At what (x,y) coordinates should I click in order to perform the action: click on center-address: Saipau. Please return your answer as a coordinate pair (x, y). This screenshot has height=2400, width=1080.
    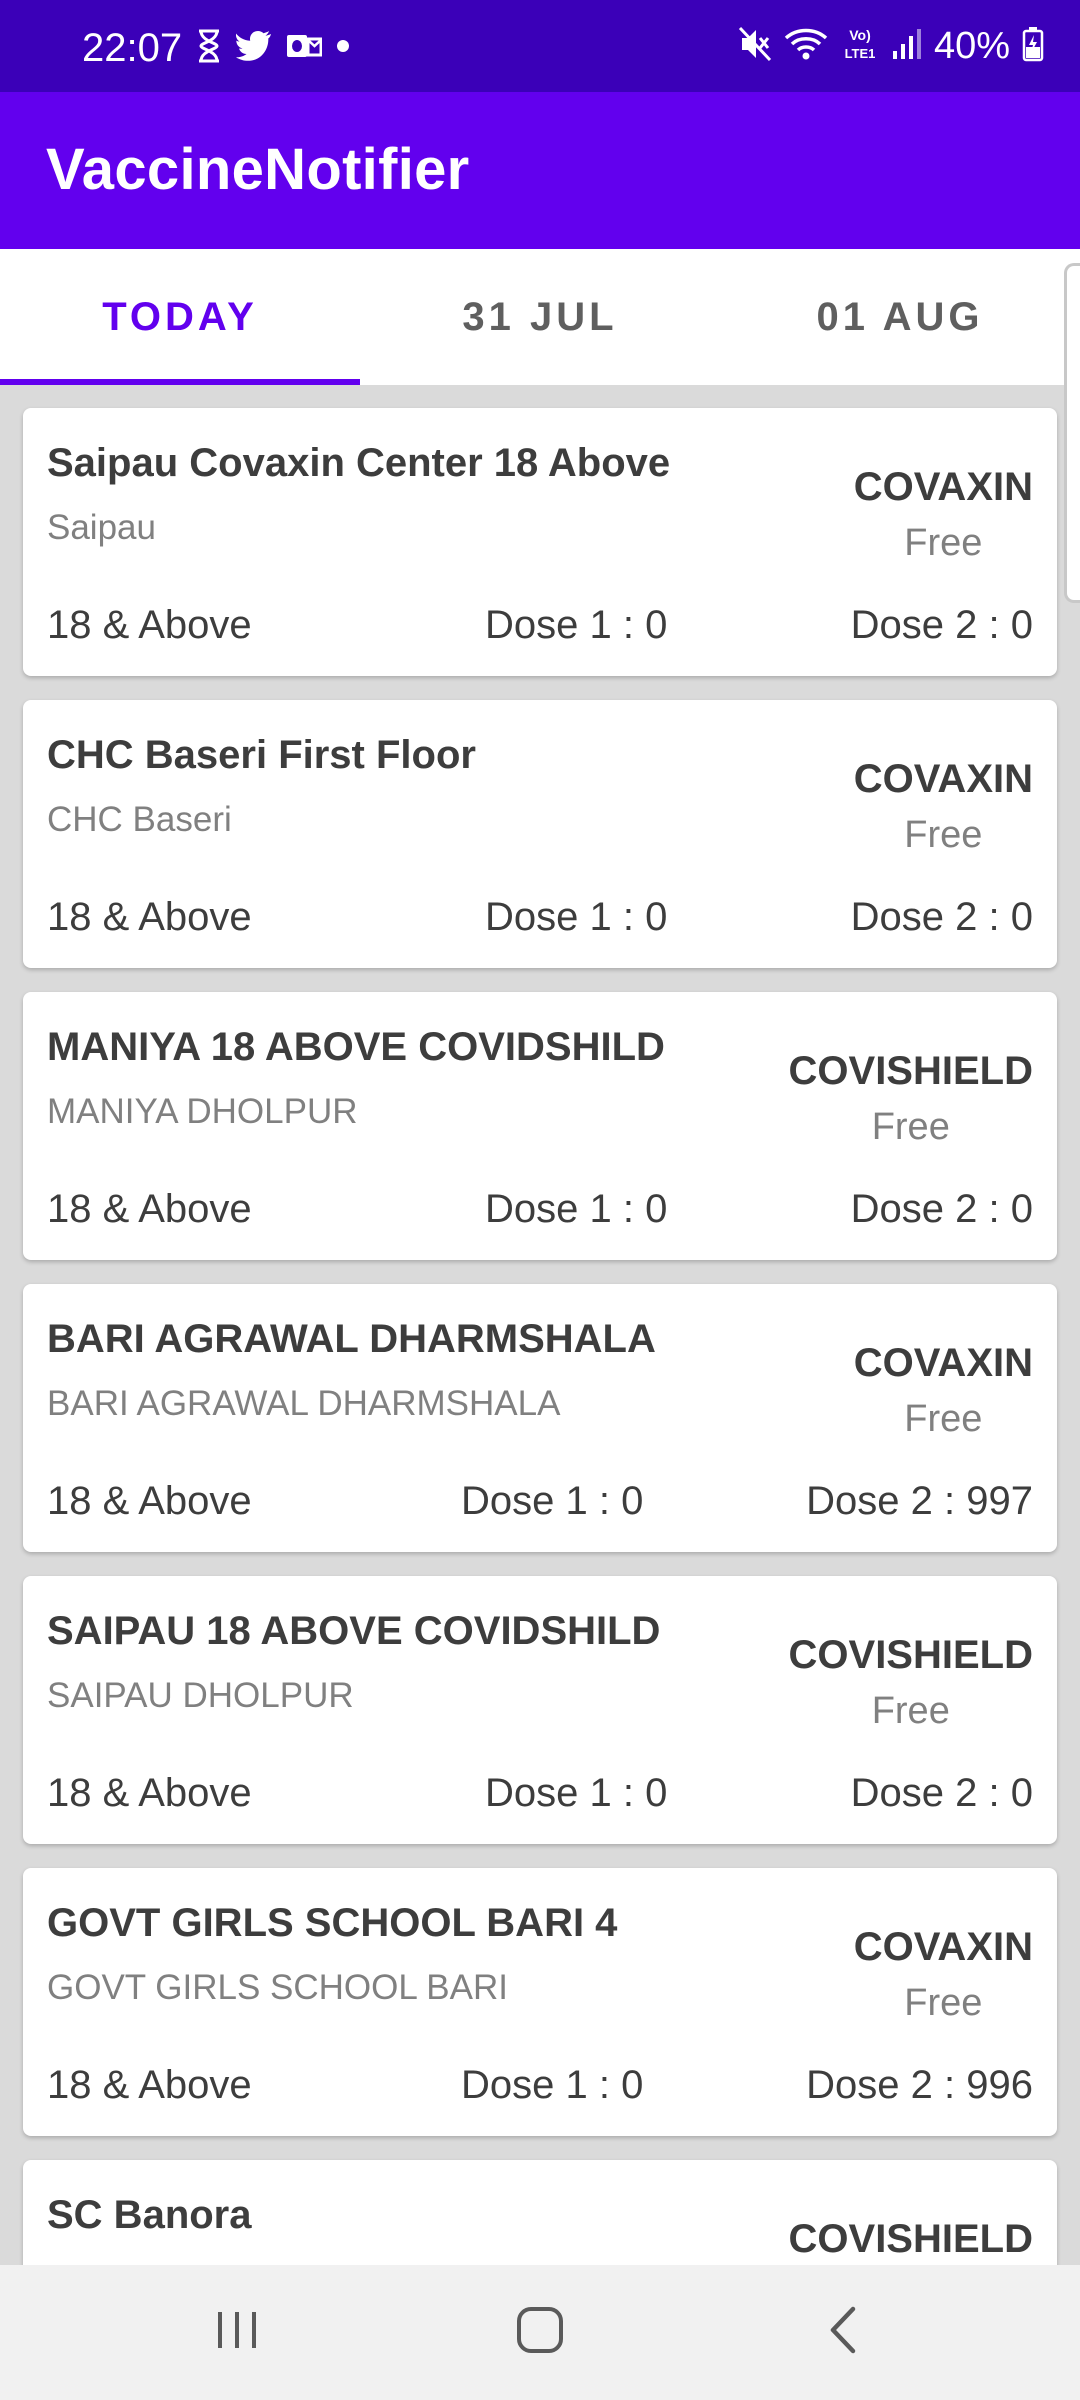
    Looking at the image, I should click on (101, 527).